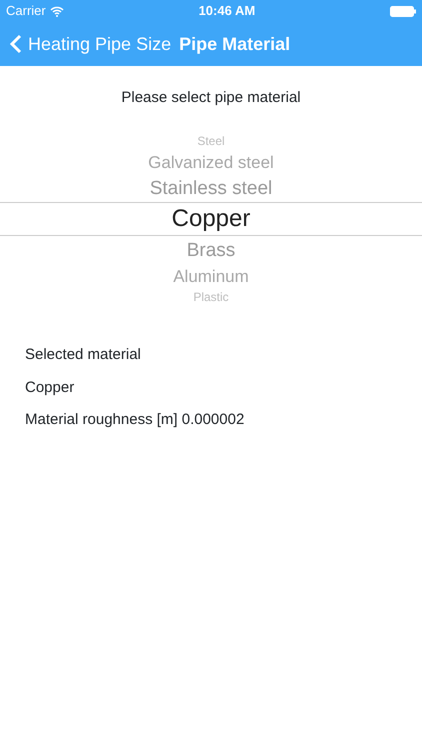  What do you see at coordinates (211, 188) in the screenshot?
I see `picker-option: Stainless steel` at bounding box center [211, 188].